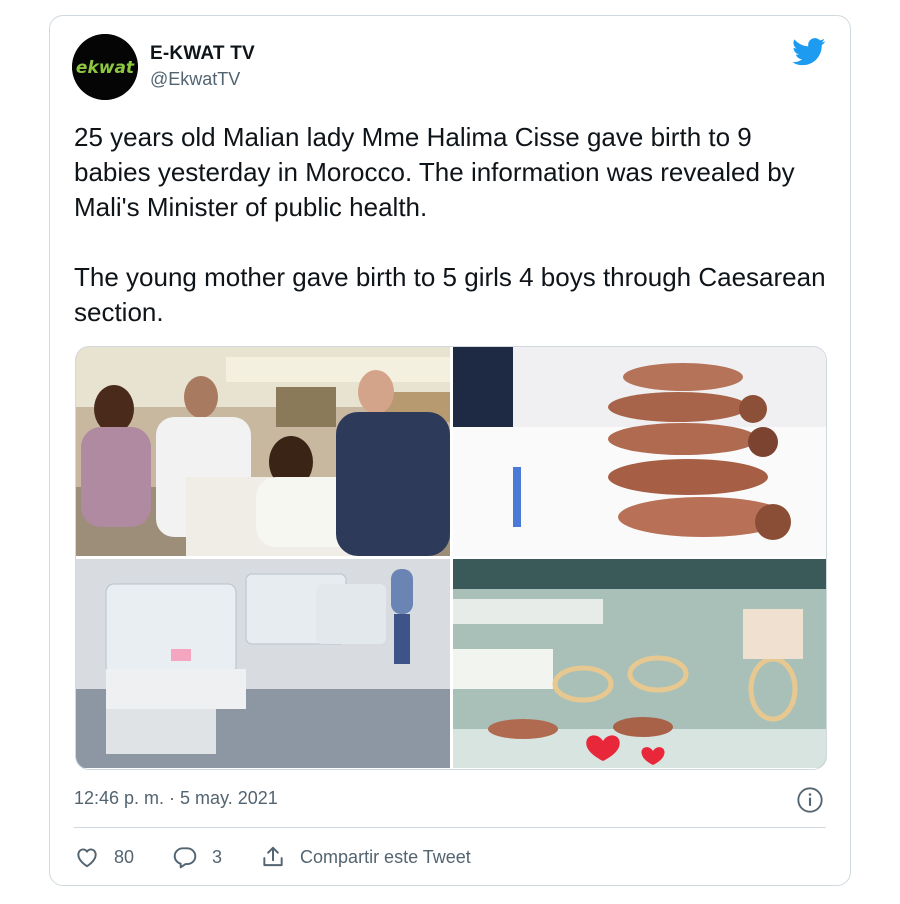 This screenshot has width=900, height=904. I want to click on photo-mother-doctors, so click(263, 451).